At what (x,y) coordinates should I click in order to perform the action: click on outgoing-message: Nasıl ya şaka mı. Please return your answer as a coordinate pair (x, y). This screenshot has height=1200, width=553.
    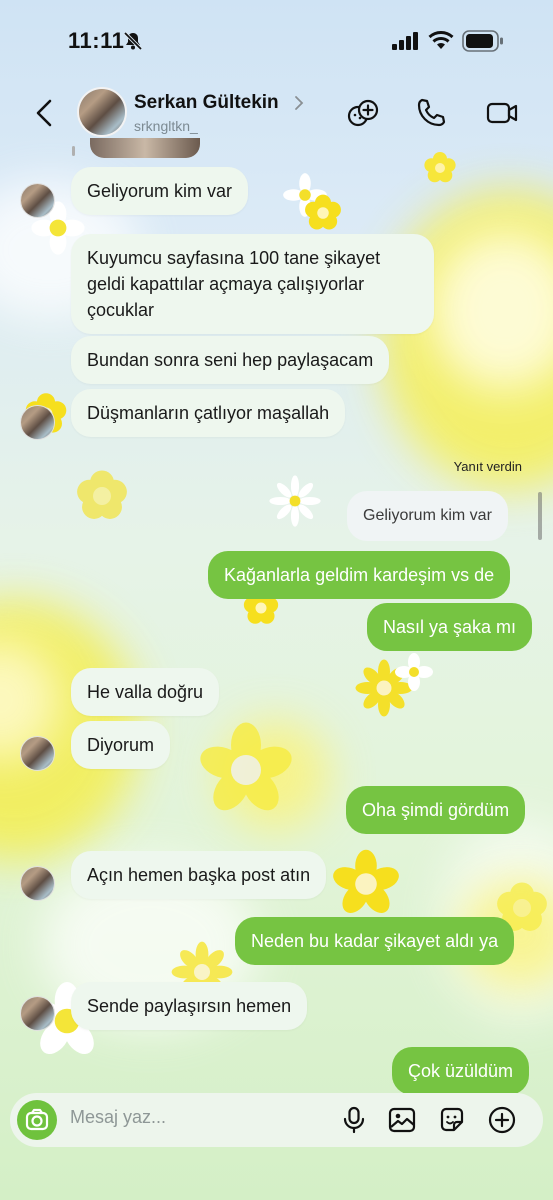
    Looking at the image, I should click on (450, 627).